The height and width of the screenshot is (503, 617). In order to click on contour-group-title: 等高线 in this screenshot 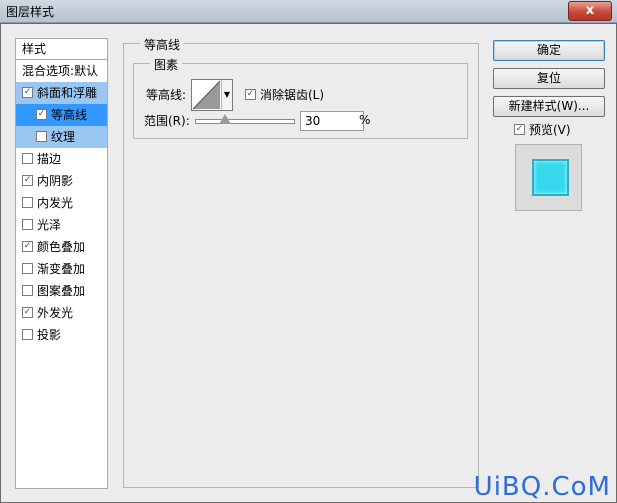, I will do `click(162, 44)`.